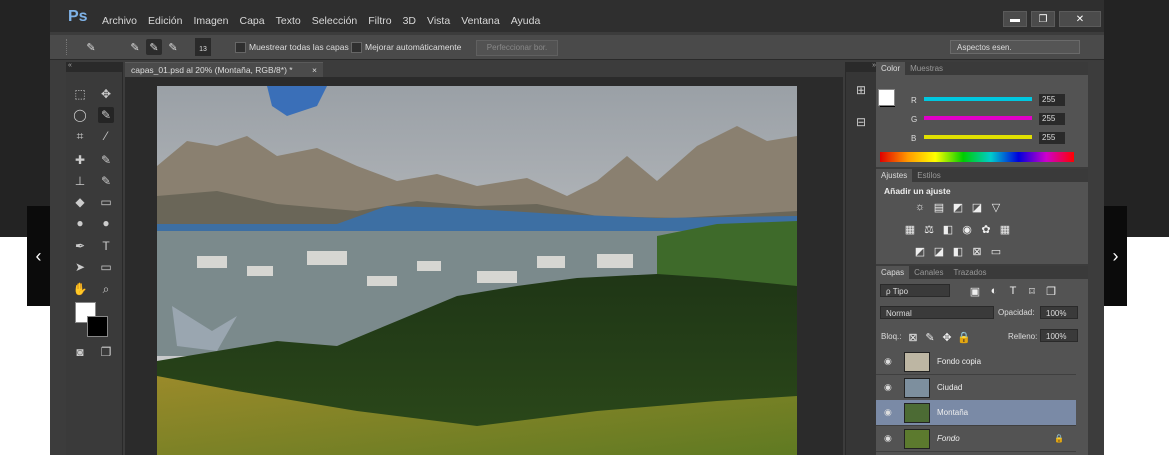  Describe the element at coordinates (94, 67) in the screenshot. I see `tools-panel-header: «` at that location.